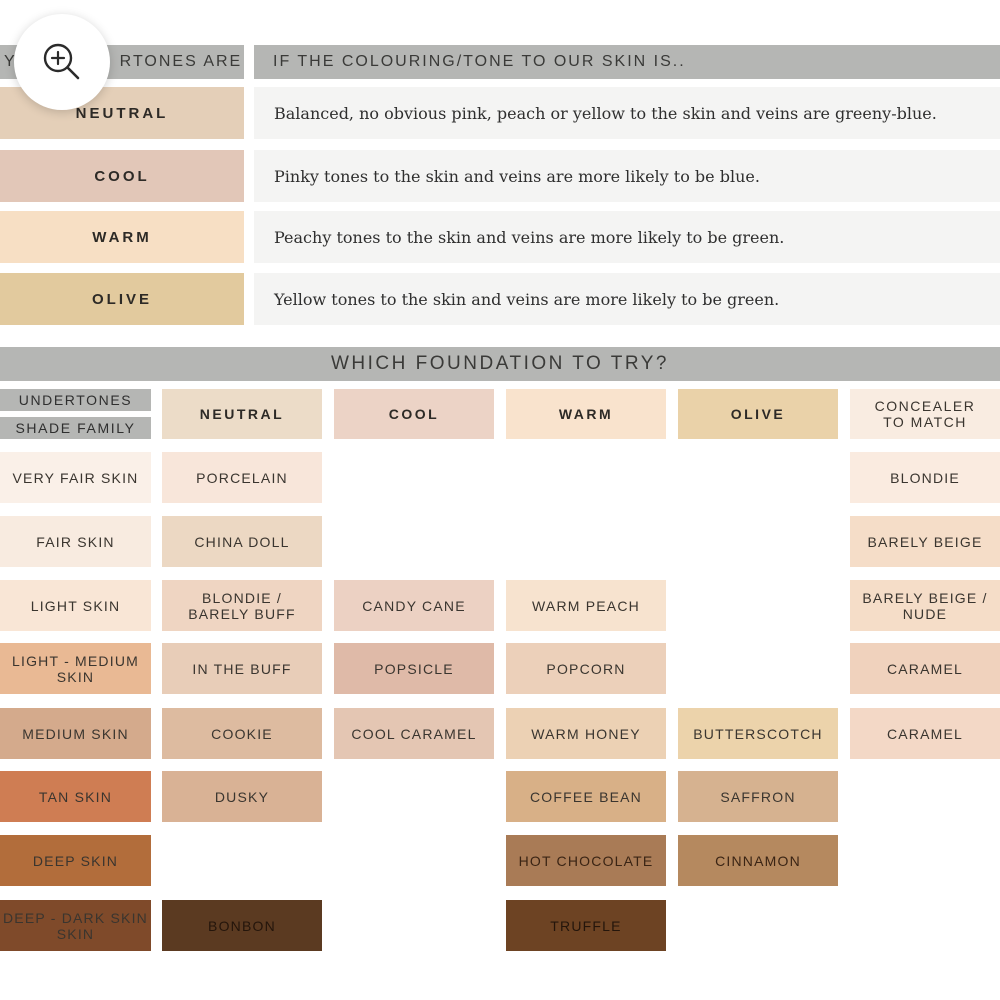 The width and height of the screenshot is (1000, 1000). I want to click on column-header-cool: COOL, so click(414, 414).